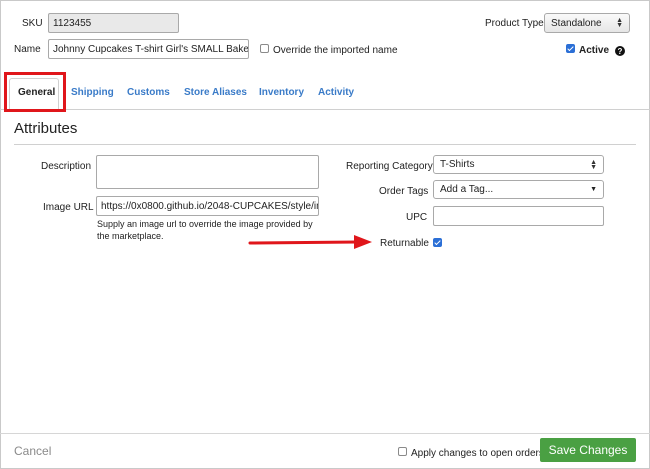 This screenshot has width=650, height=469. I want to click on tab-shipping: Shipping, so click(92, 92).